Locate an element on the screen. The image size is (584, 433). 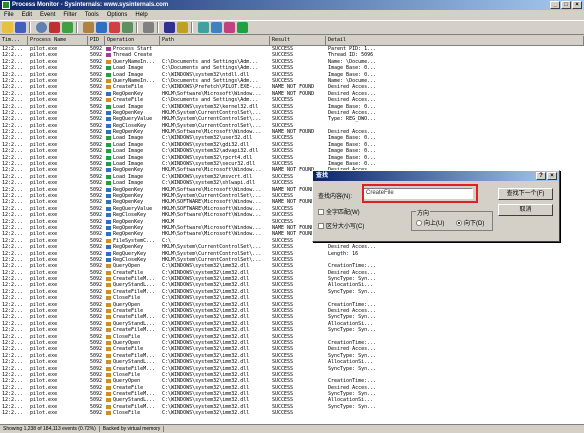
menu-help: Help is located at coordinates (141, 15).